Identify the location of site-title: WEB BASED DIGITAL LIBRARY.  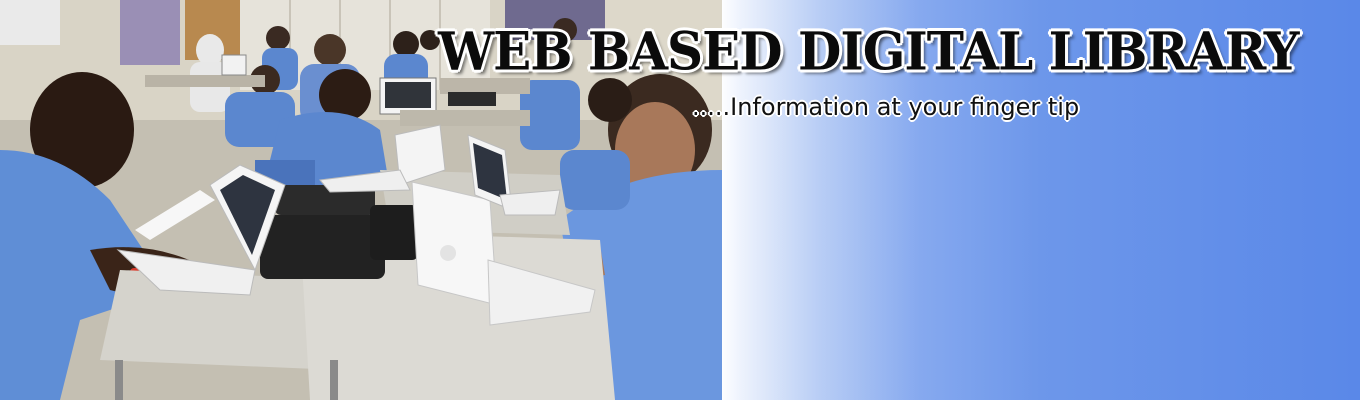
(869, 51).